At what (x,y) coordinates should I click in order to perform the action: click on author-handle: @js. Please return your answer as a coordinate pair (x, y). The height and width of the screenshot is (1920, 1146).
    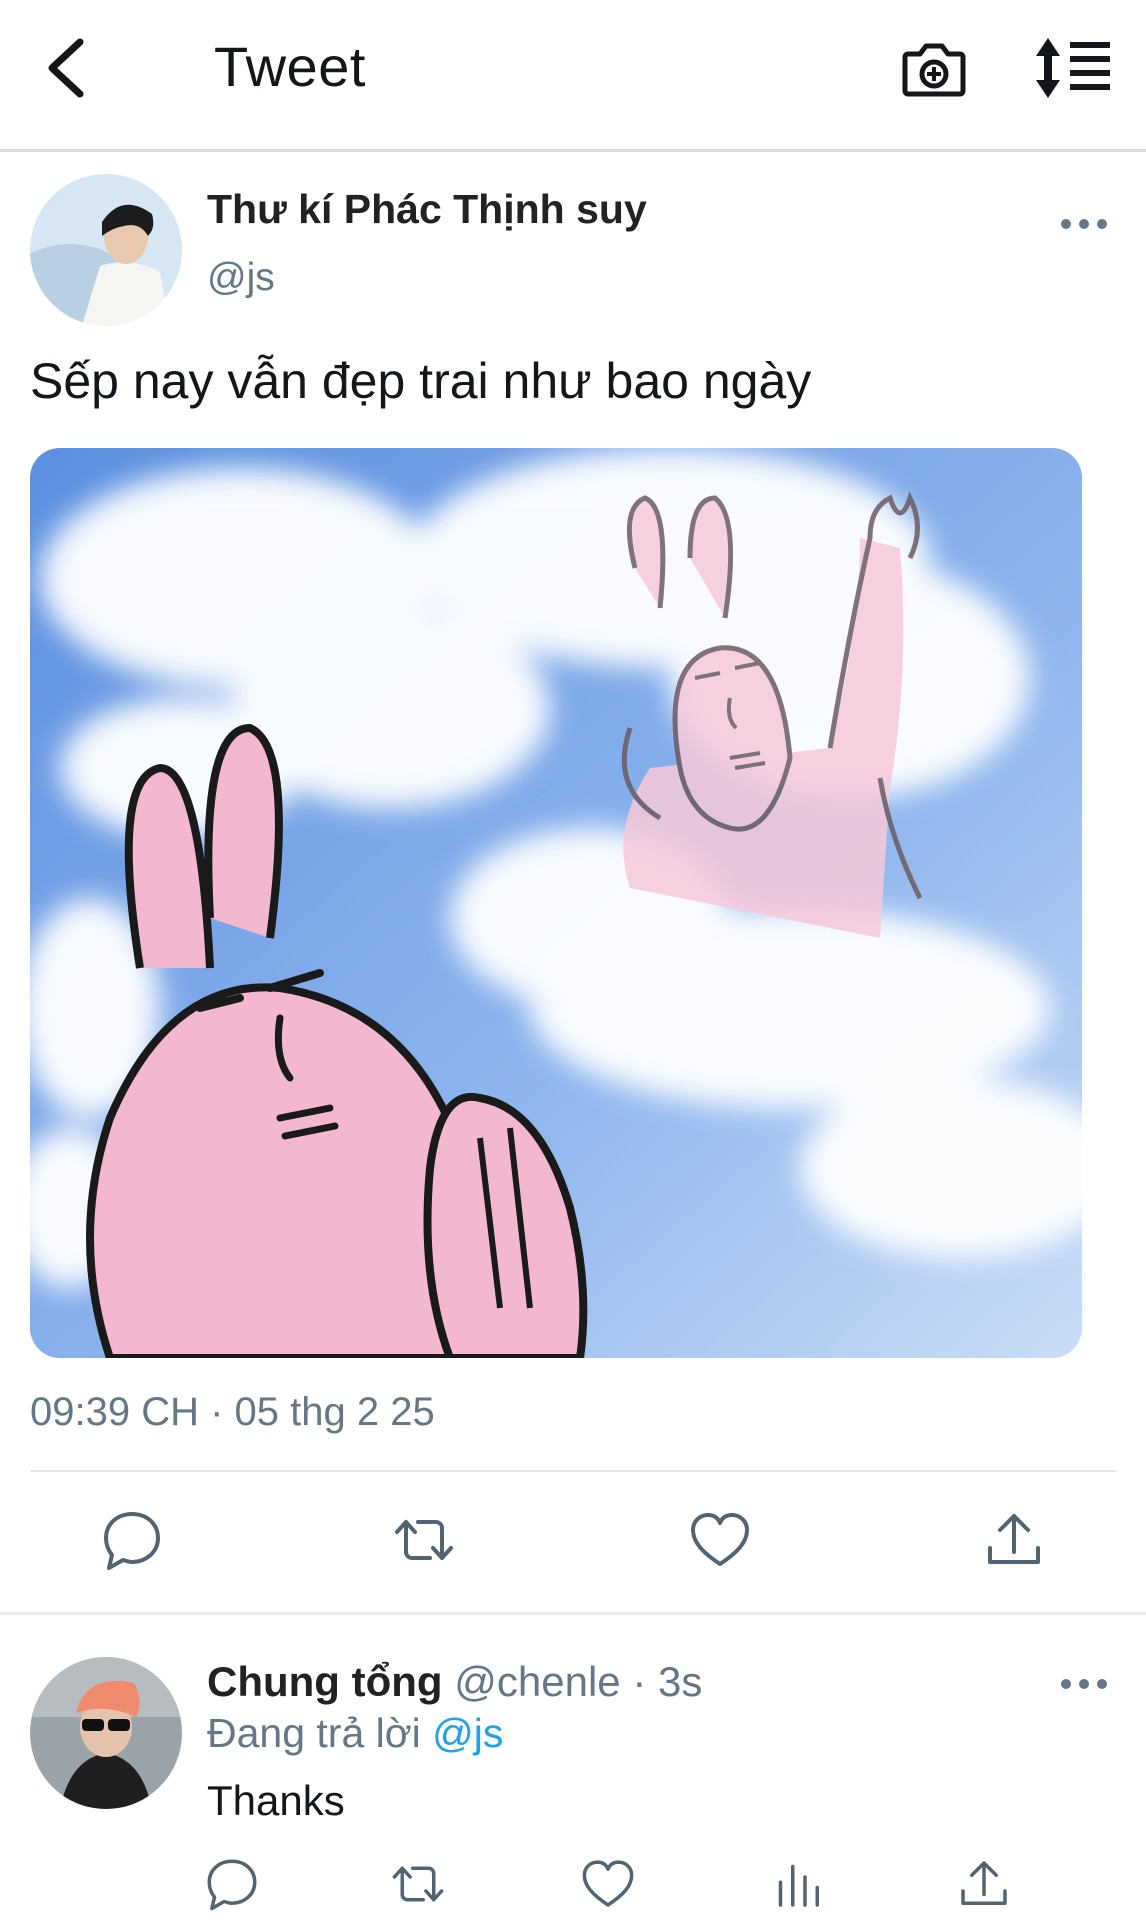
    Looking at the image, I should click on (241, 278).